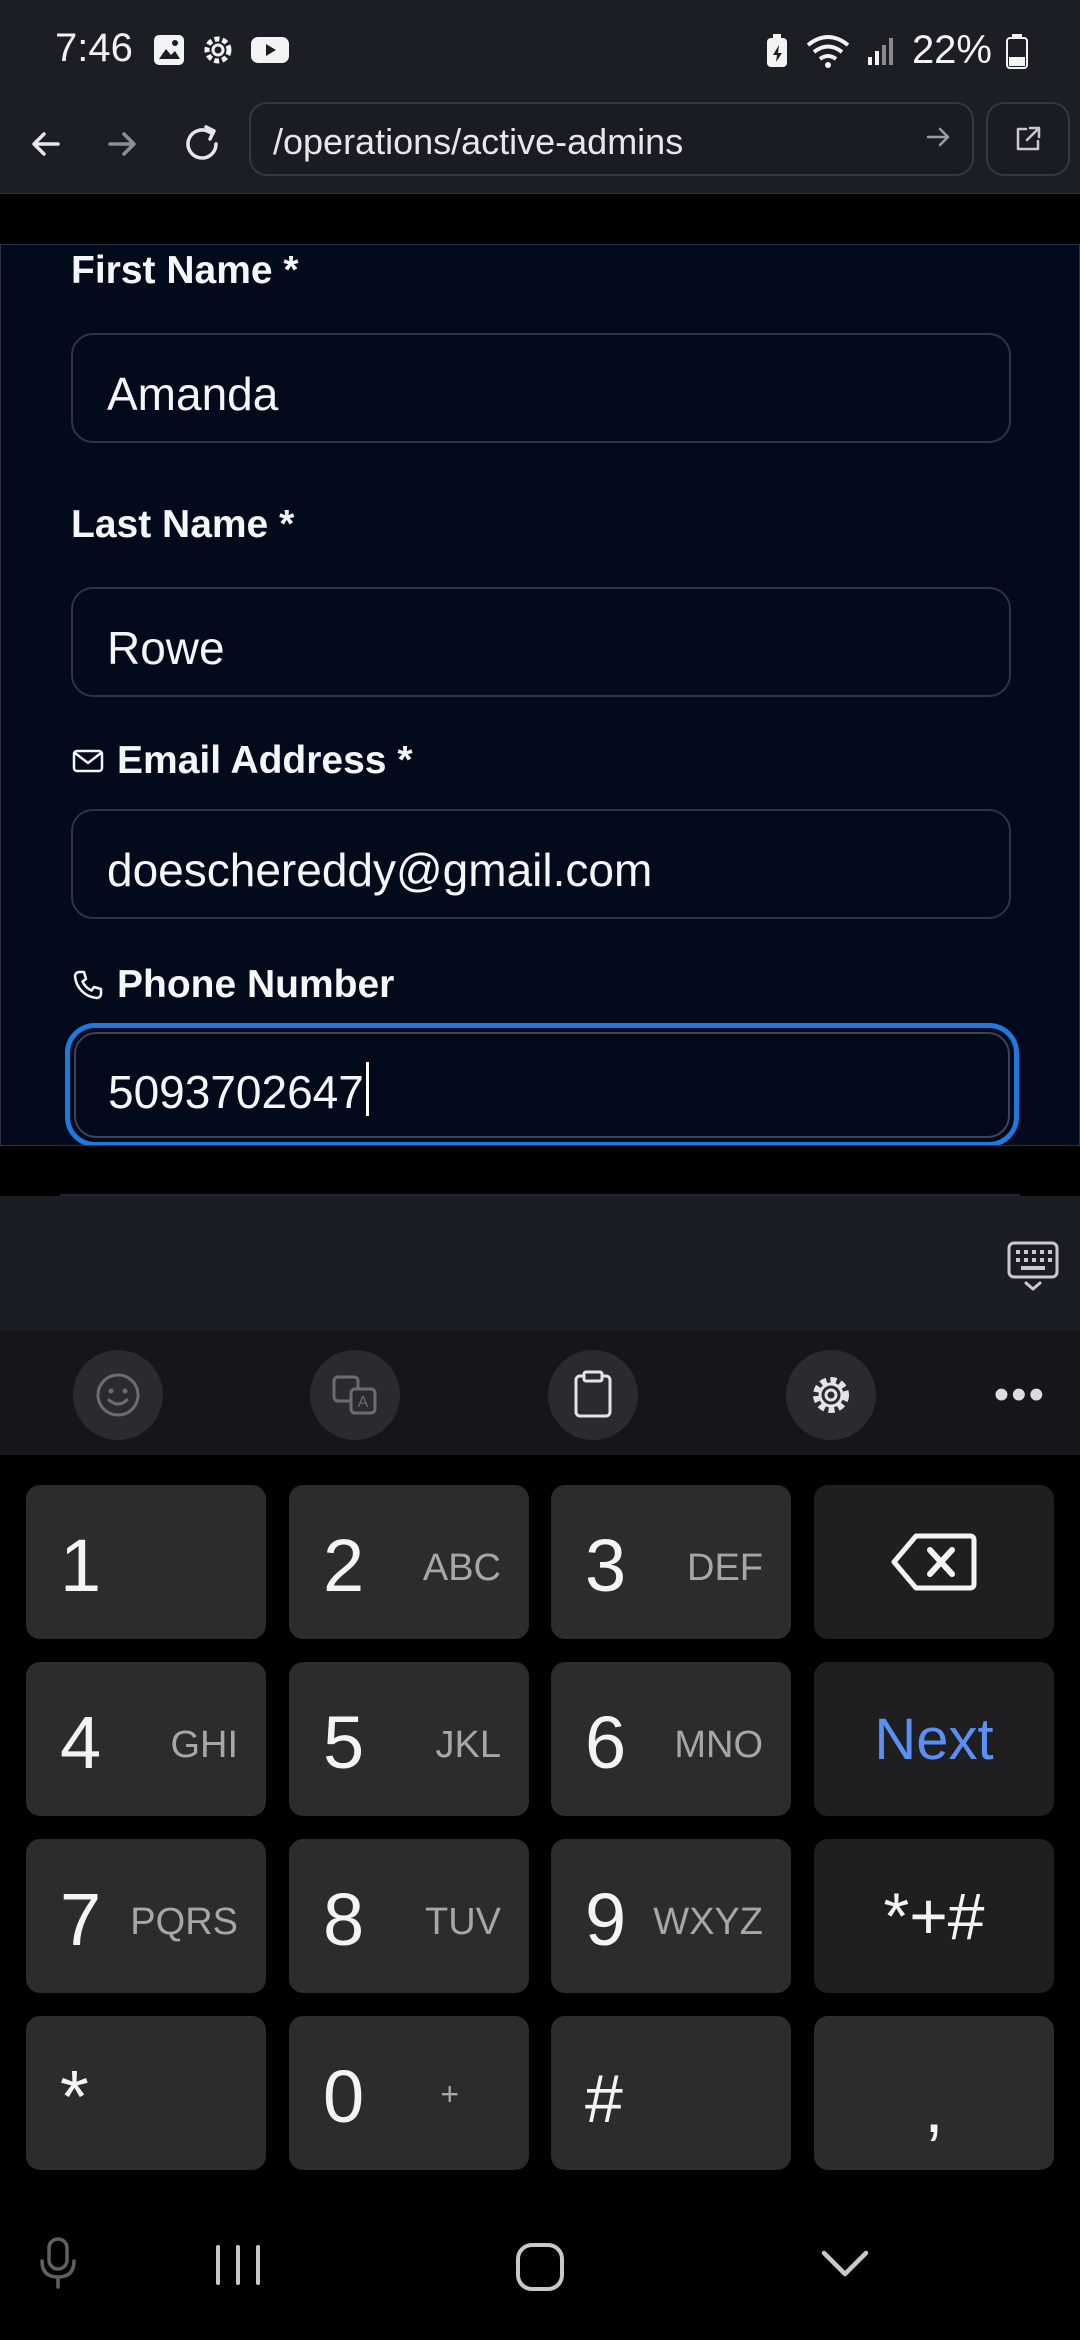 The image size is (1080, 2340). I want to click on key-letters: WXYZ, so click(708, 1922).